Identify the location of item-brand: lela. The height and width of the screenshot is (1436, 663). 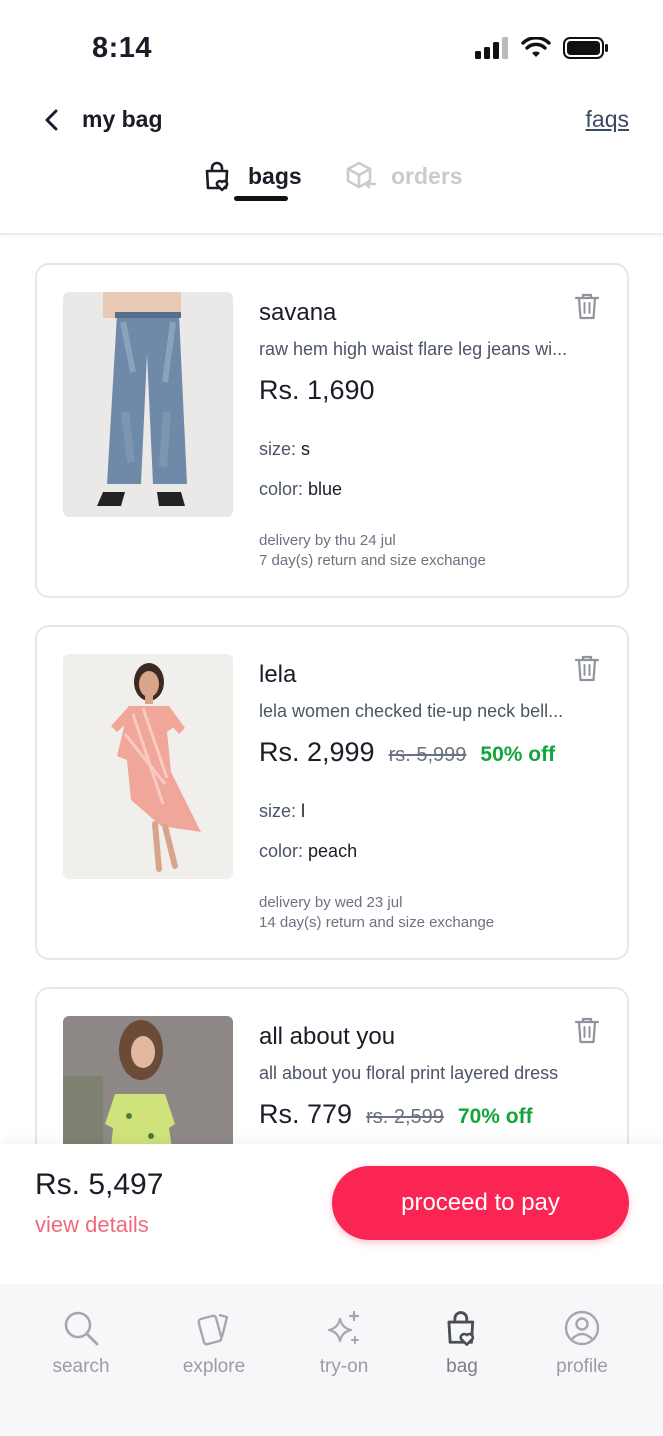
(278, 674).